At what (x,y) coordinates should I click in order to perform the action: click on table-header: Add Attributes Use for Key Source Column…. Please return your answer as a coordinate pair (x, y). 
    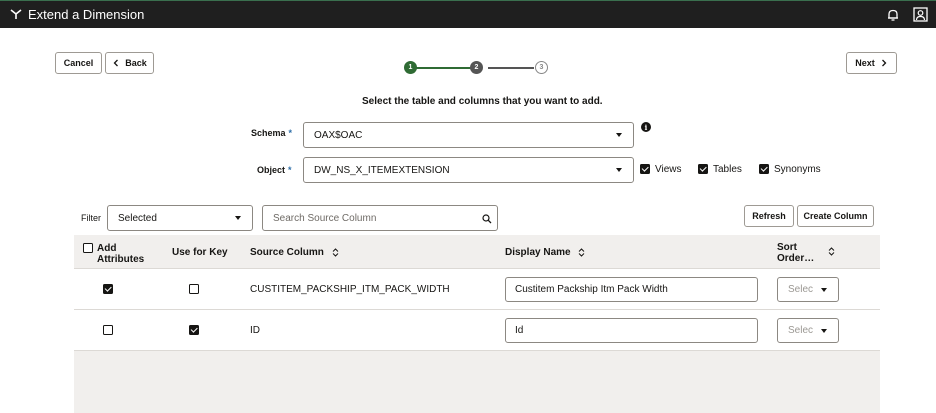
    Looking at the image, I should click on (477, 252).